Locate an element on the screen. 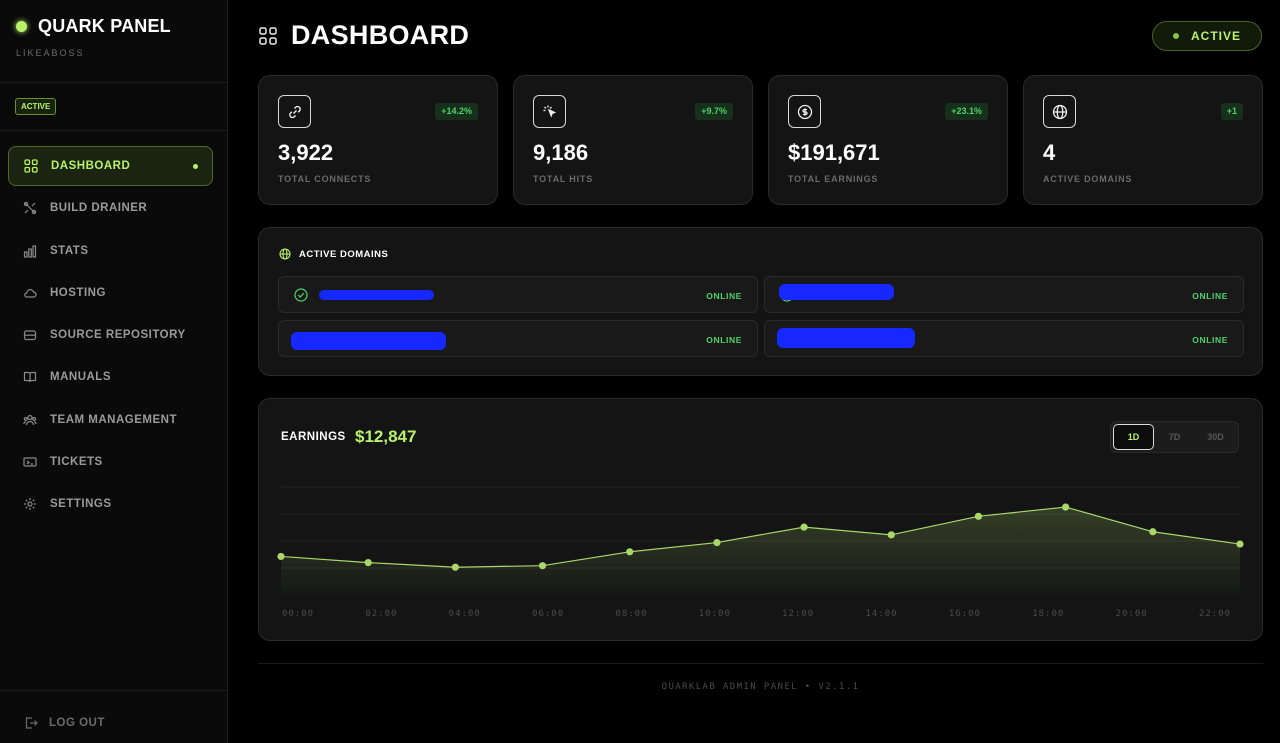 This screenshot has width=1280, height=743. brand-title: QUARK PANEL is located at coordinates (104, 26).